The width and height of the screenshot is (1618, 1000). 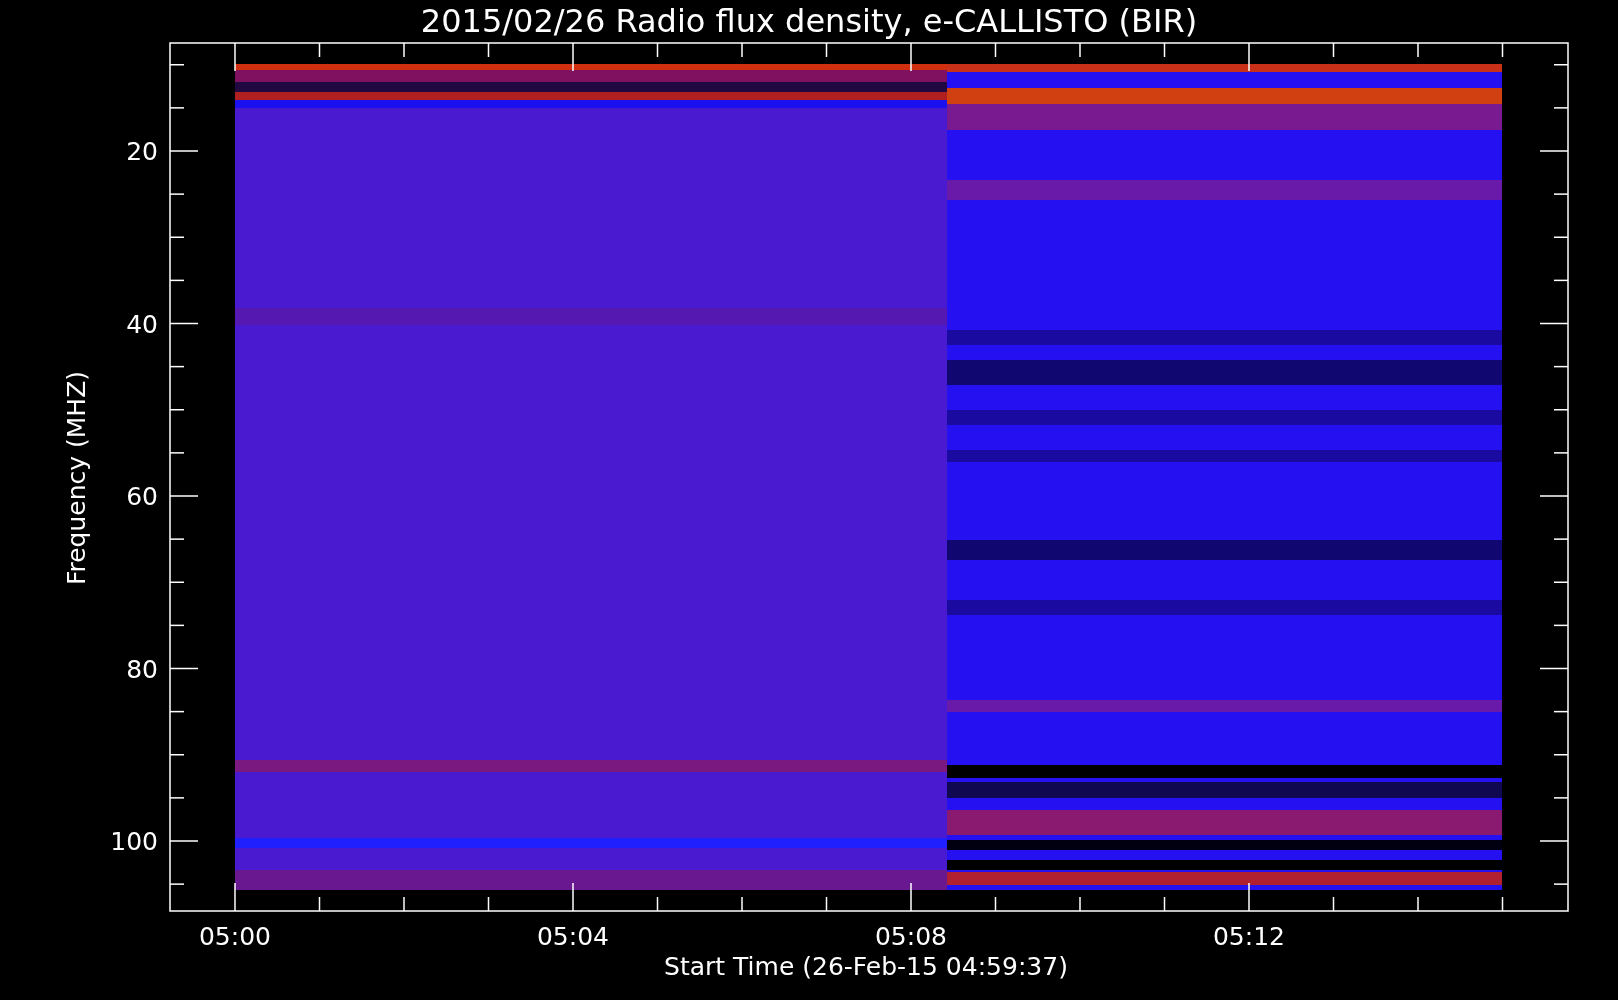 I want to click on x-tick-label: 05:08, so click(x=911, y=936).